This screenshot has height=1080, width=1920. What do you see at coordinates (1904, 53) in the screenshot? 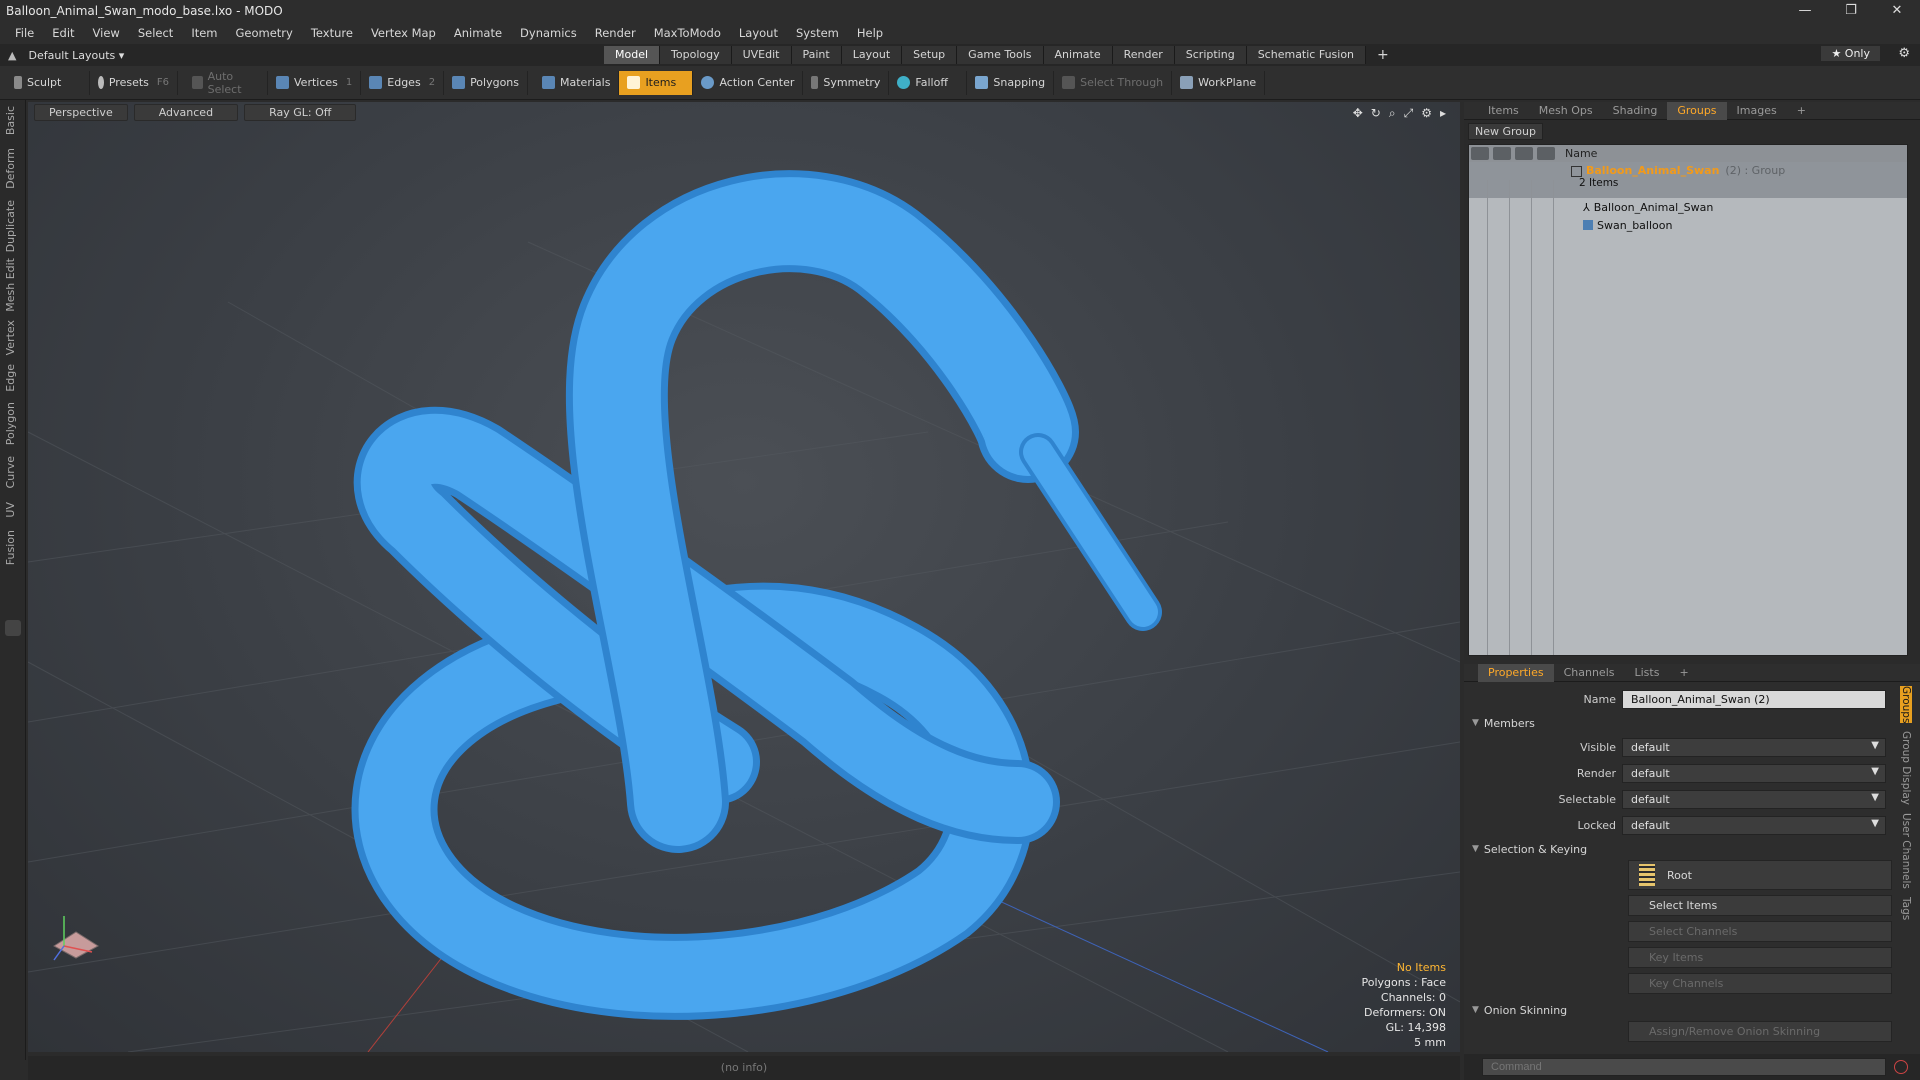
I see `settings-gear-icon: ⚙` at bounding box center [1904, 53].